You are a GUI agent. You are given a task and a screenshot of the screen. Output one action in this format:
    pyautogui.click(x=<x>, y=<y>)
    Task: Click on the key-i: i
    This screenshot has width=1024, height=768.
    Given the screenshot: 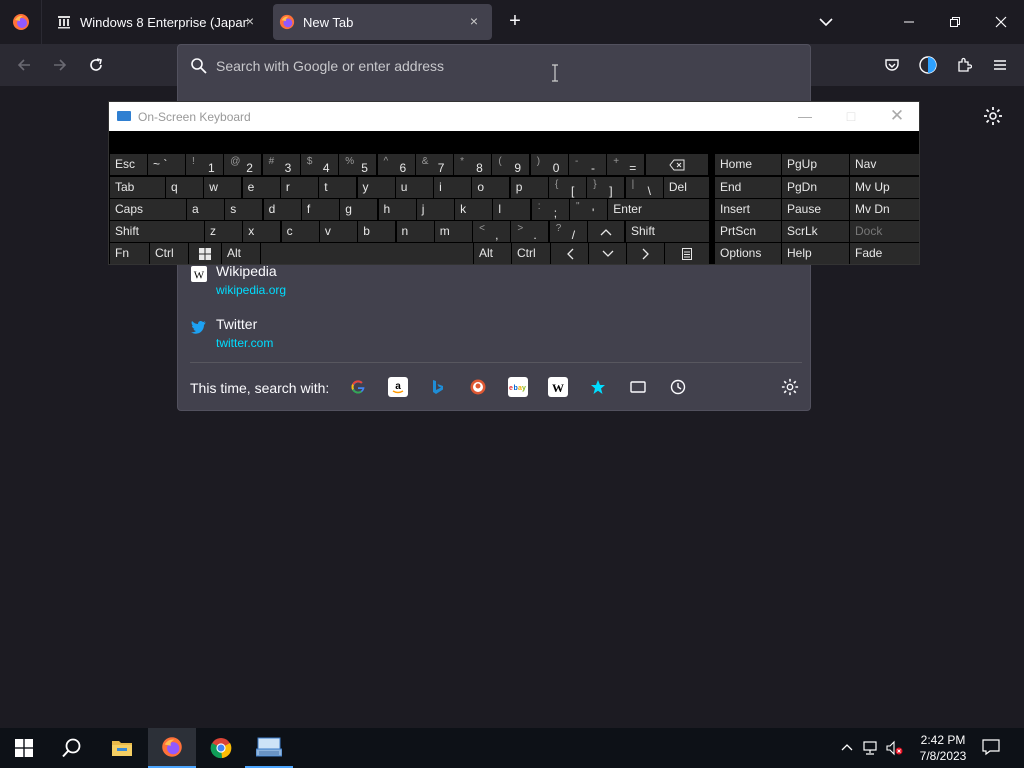 What is the action you would take?
    pyautogui.click(x=453, y=187)
    